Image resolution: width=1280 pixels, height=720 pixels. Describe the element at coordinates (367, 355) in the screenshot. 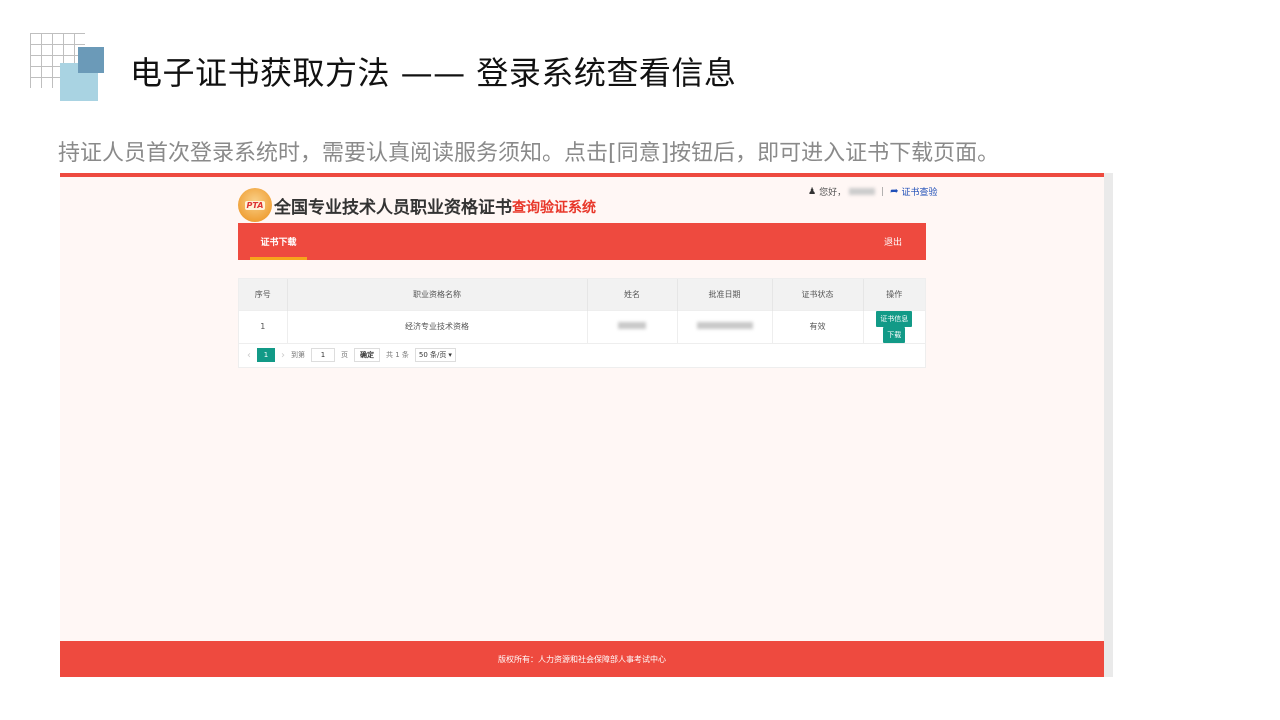

I see `goto-ok-button: 确定` at that location.